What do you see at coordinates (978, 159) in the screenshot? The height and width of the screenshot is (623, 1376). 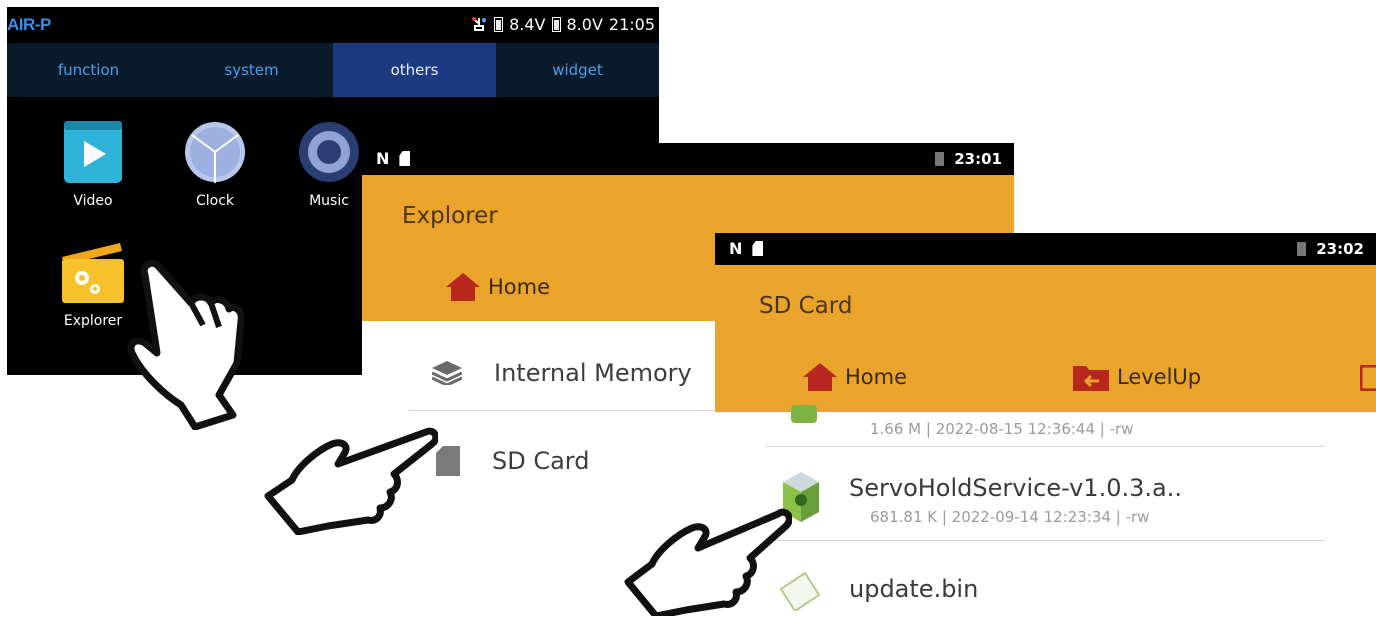 I see `explorer-clock: 23:01` at bounding box center [978, 159].